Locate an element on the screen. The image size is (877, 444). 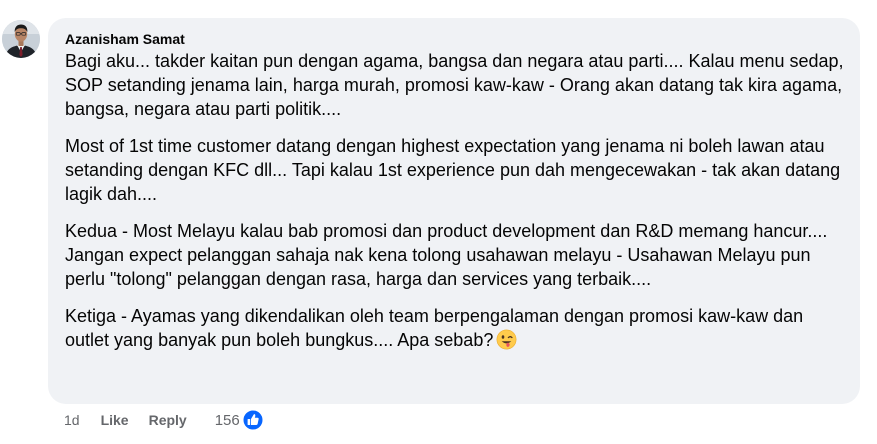
like-button: Like is located at coordinates (115, 420).